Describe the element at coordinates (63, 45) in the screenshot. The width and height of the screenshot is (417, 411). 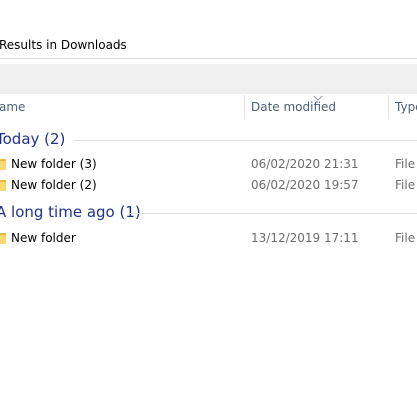
I see `address-path: Results in Downloads` at that location.